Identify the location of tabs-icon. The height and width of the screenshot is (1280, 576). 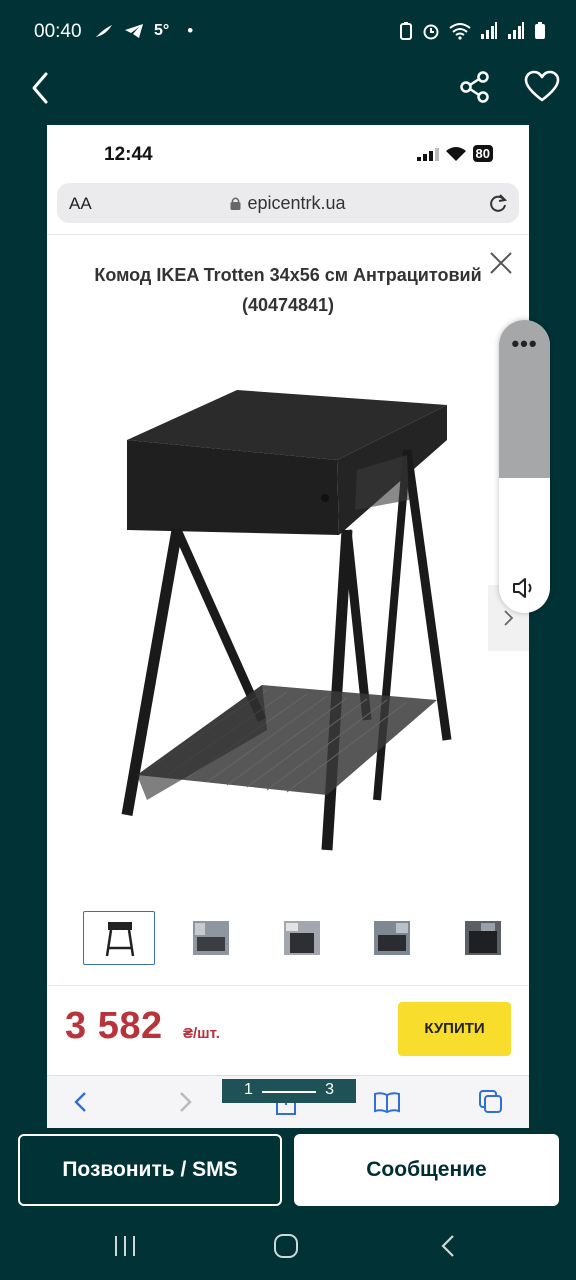
(491, 1102).